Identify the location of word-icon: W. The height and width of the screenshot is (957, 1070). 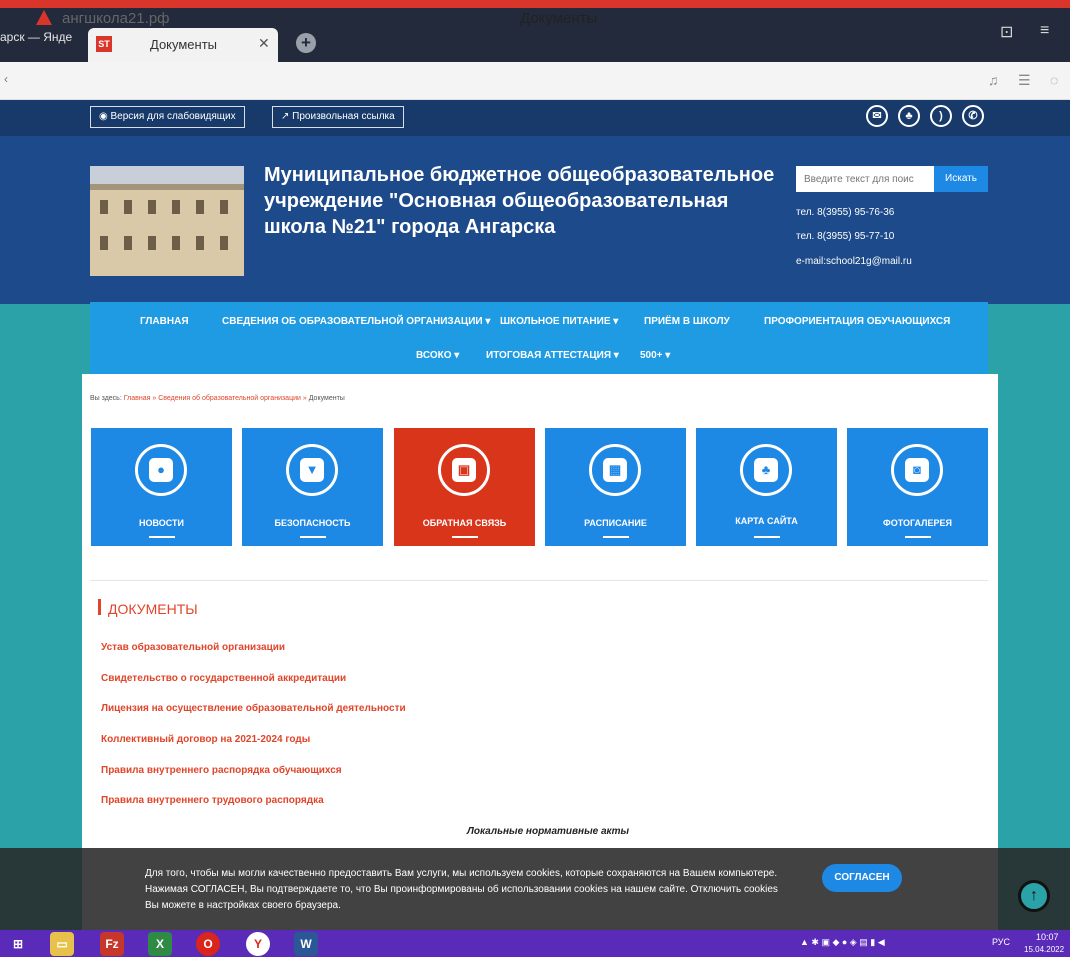
(306, 944).